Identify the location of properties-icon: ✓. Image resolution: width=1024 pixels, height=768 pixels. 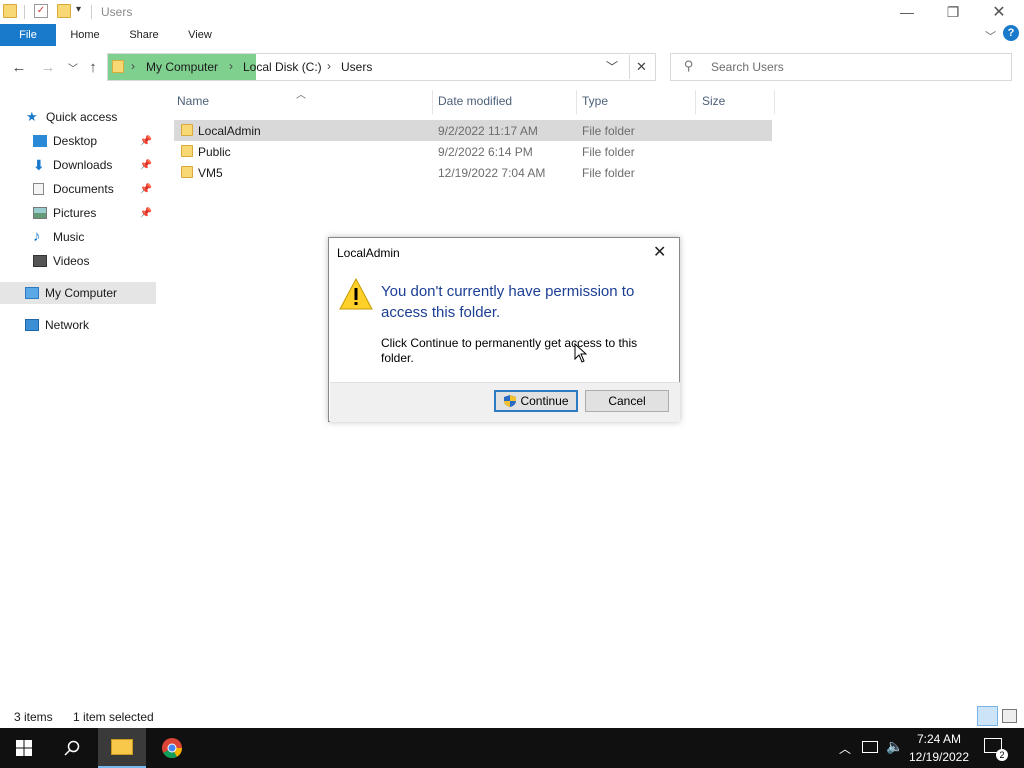
(41, 11).